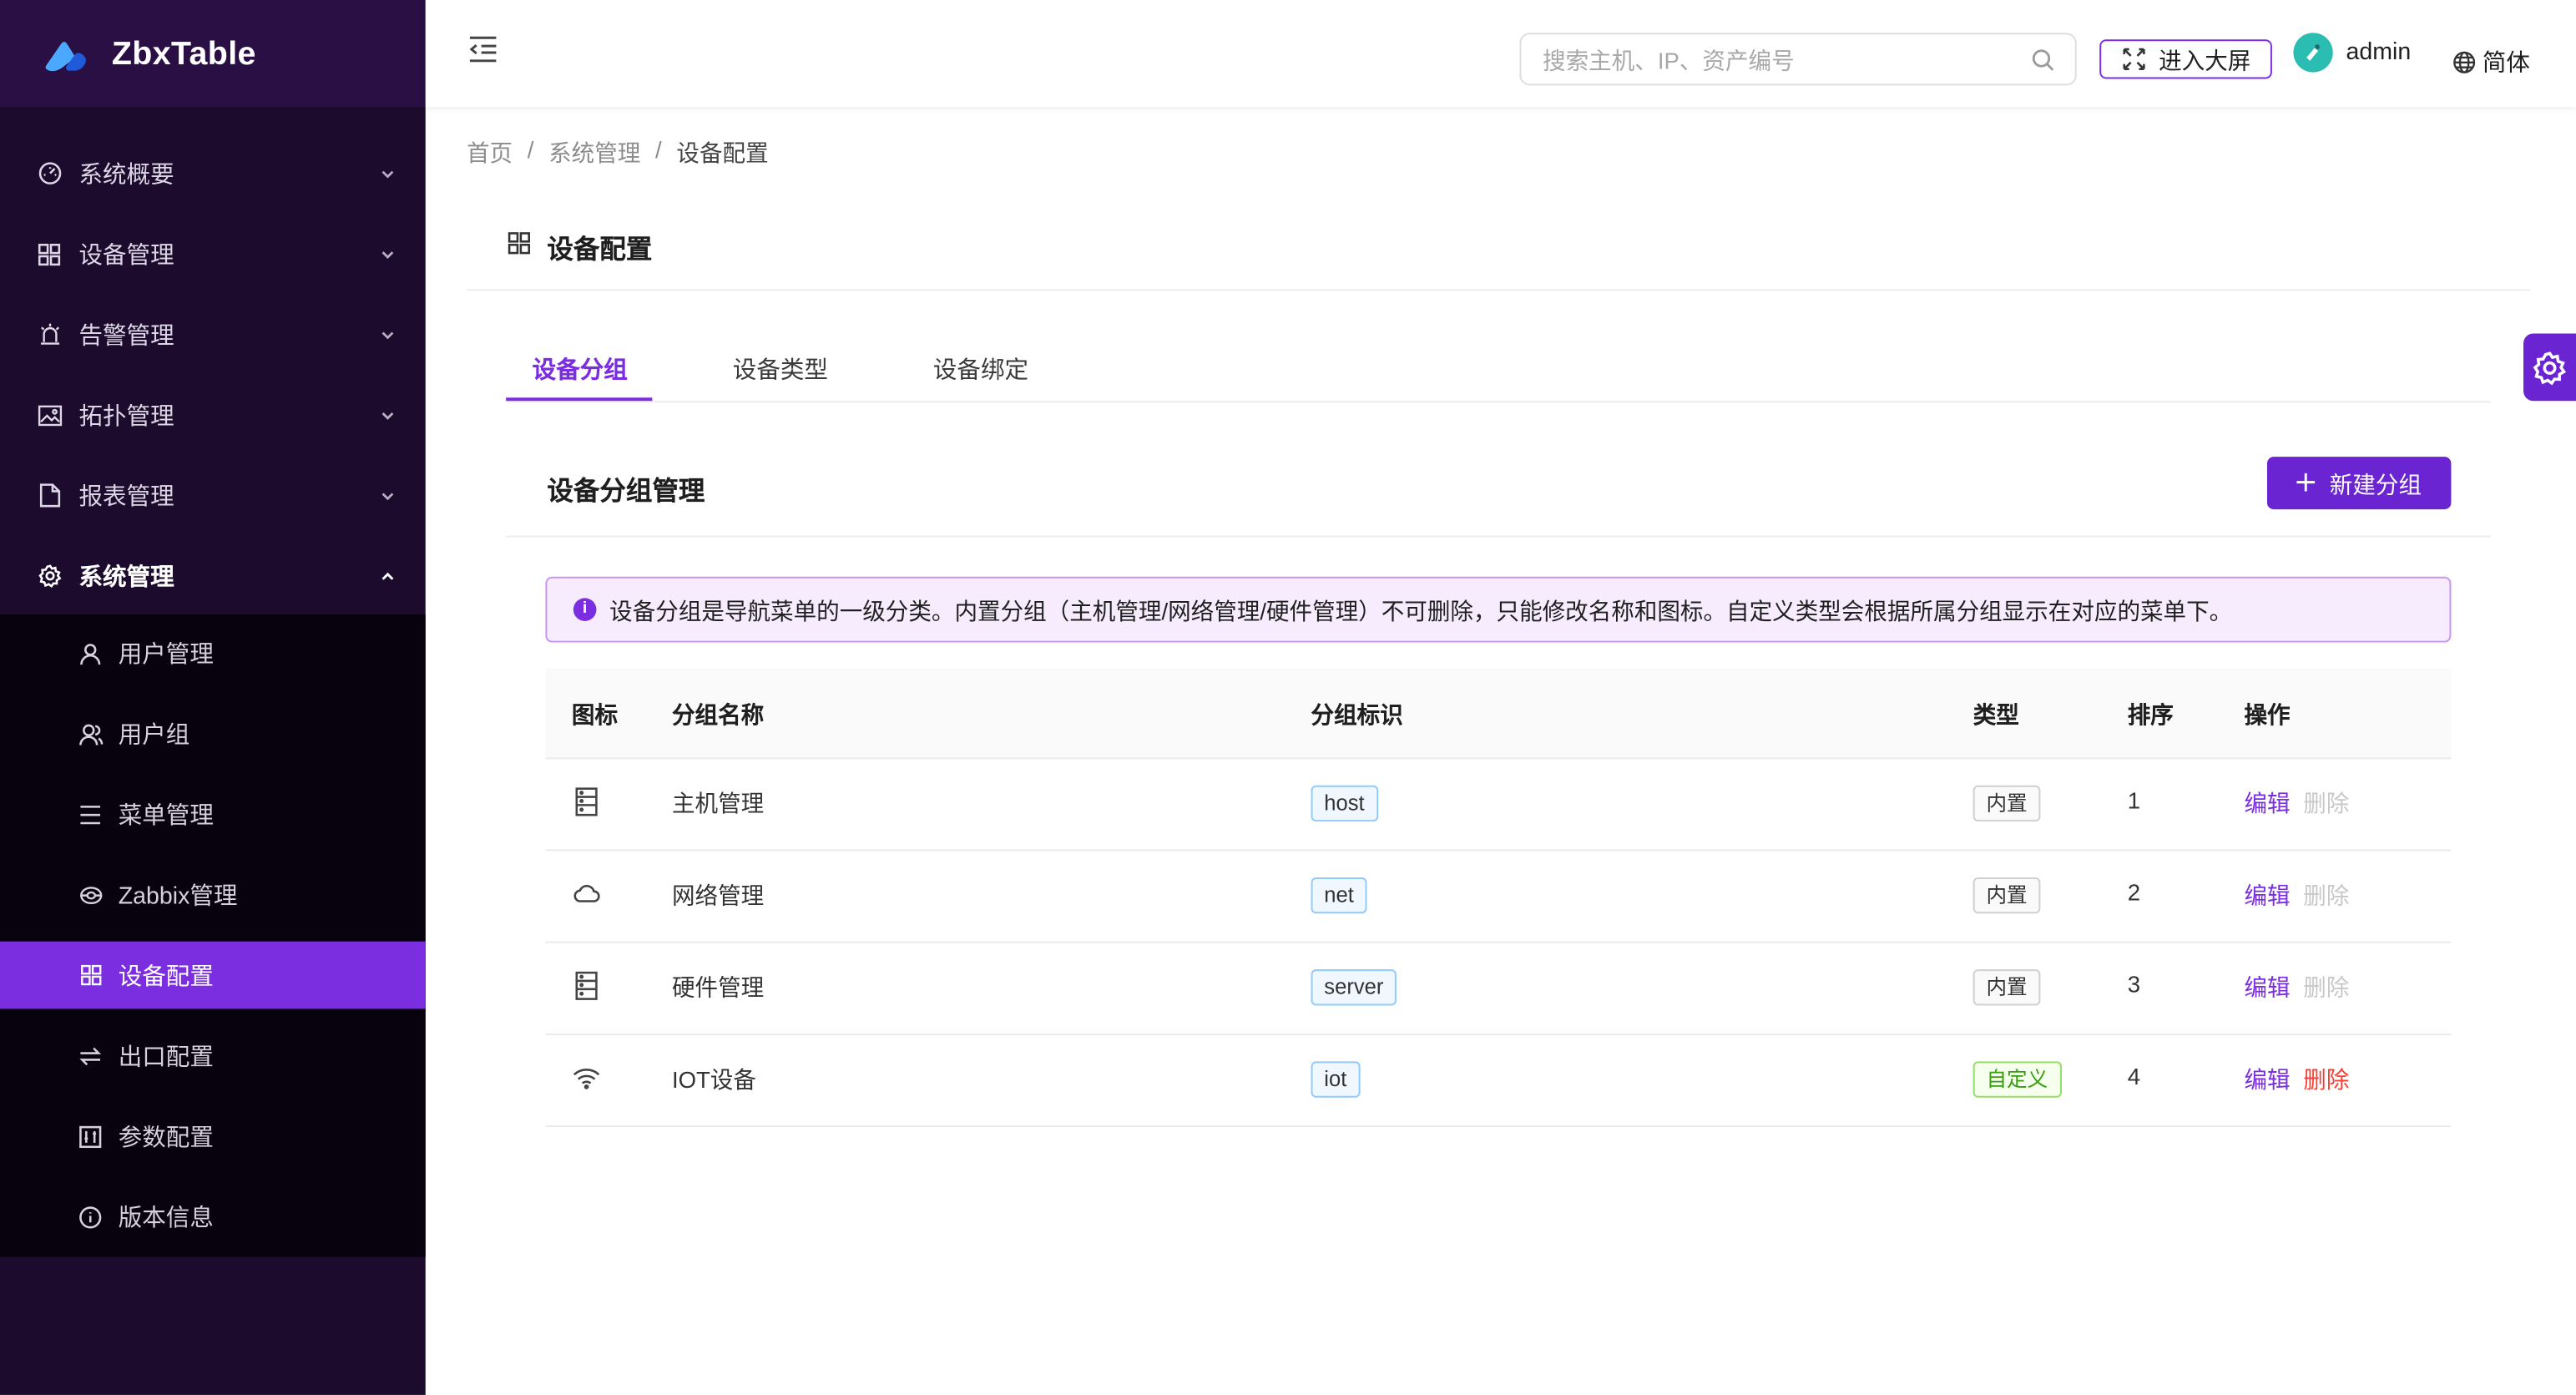  What do you see at coordinates (213, 733) in the screenshot?
I see `sidebar-item-user-groups: 用户组` at bounding box center [213, 733].